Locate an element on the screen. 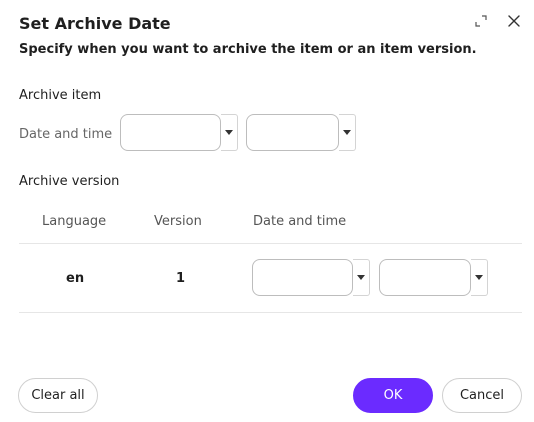 Image resolution: width=534 pixels, height=422 pixels. item-time-dropdown-button is located at coordinates (347, 132).